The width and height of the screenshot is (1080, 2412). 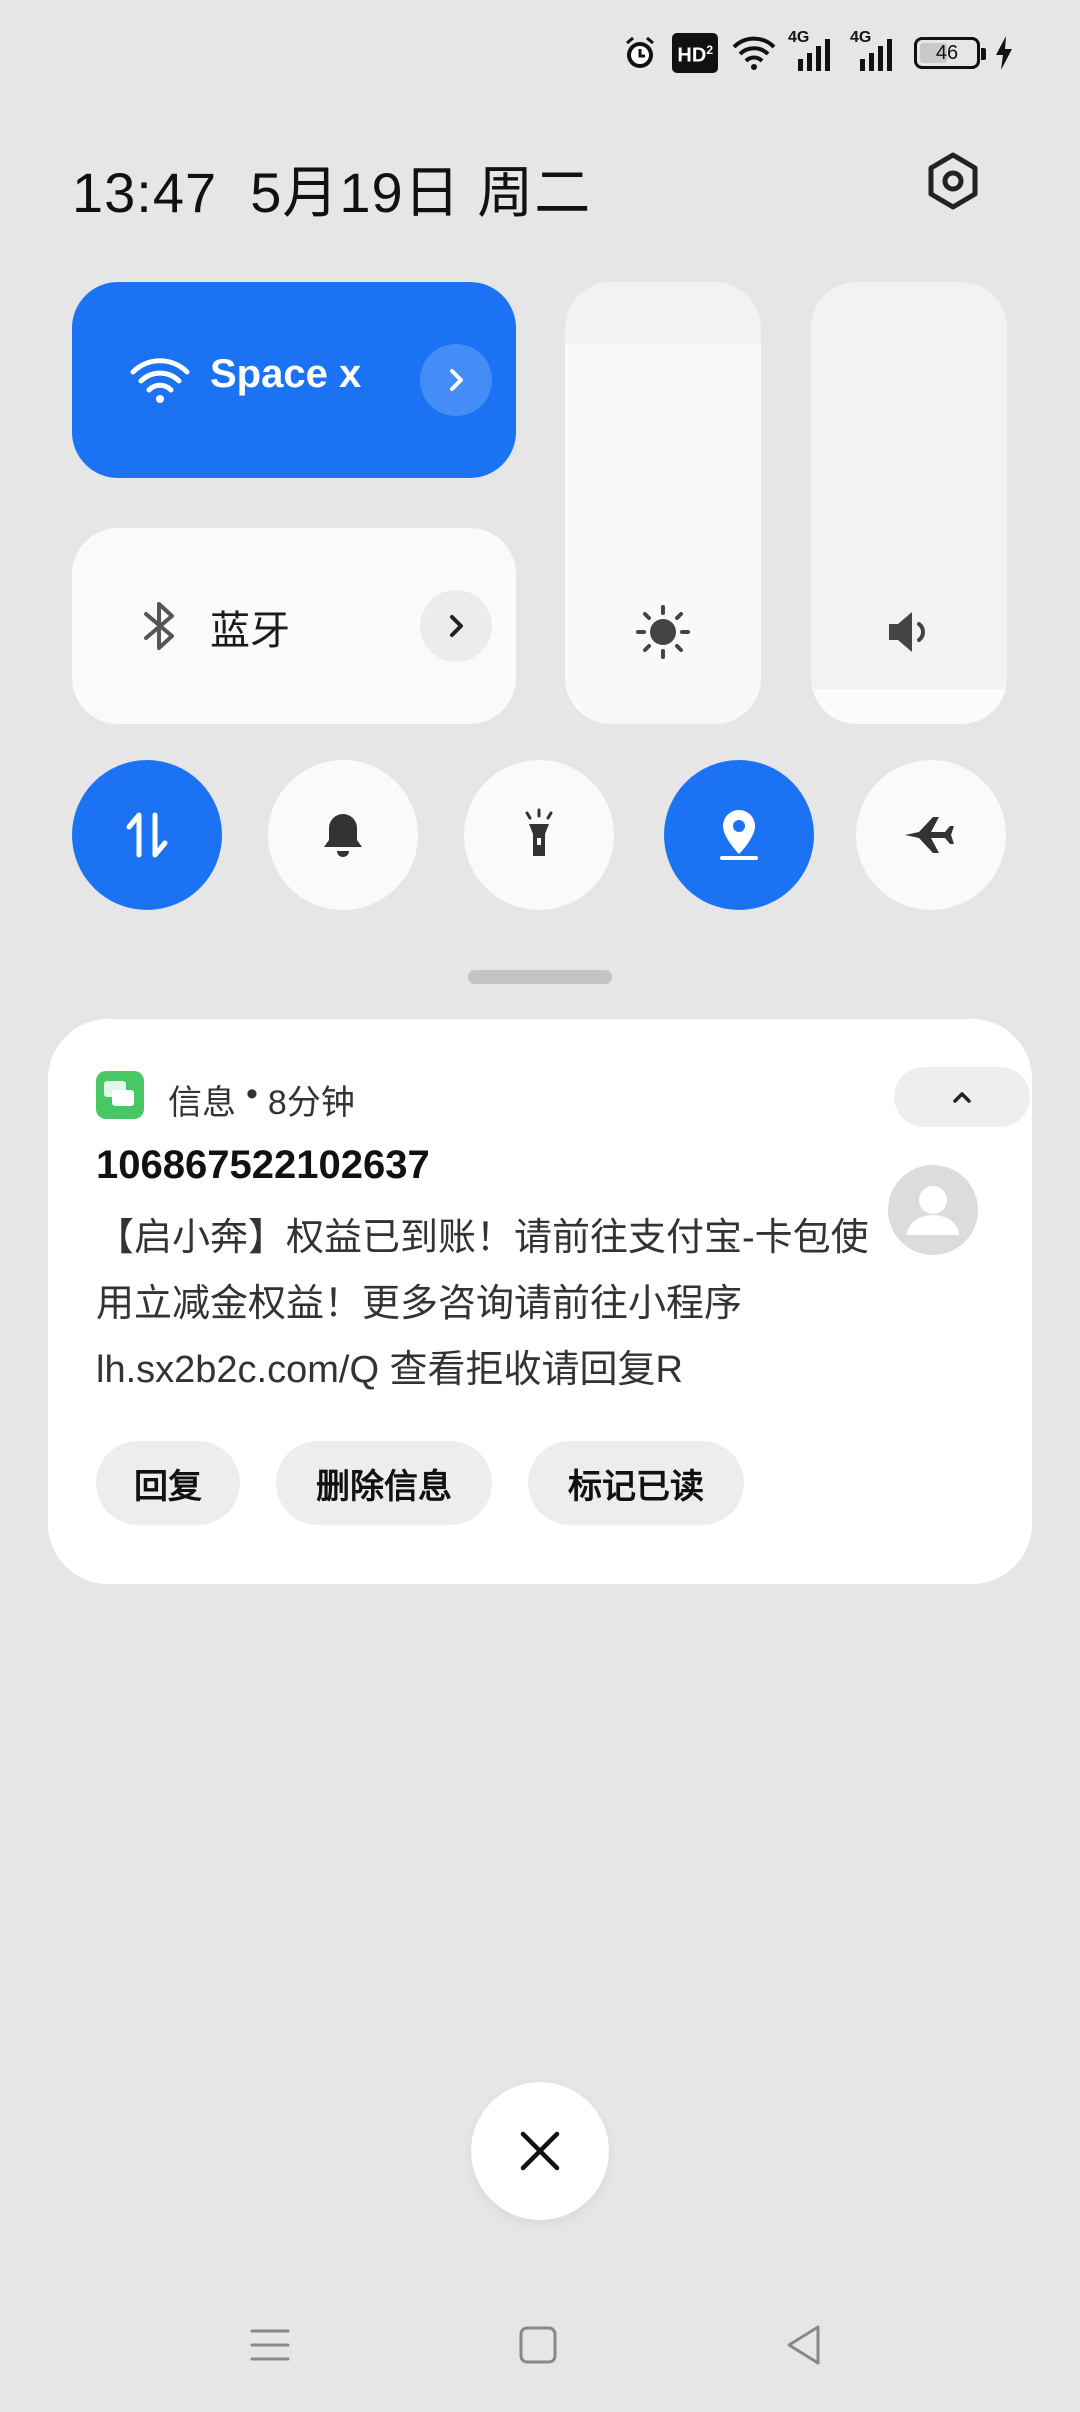 I want to click on ring-mode-toggle, so click(x=343, y=835).